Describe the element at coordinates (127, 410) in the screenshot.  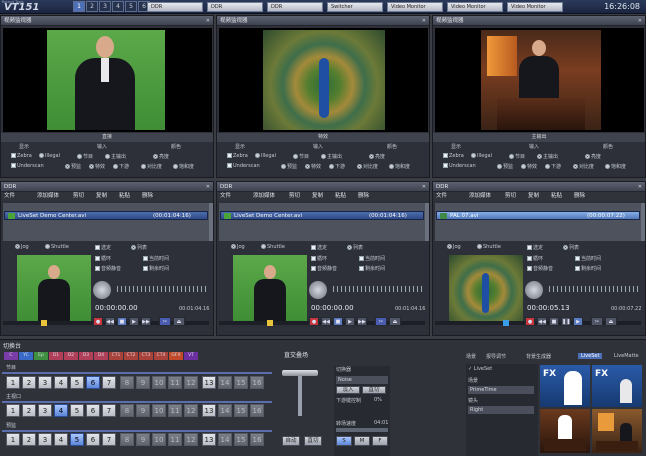
I see `main-key-8: 8` at that location.